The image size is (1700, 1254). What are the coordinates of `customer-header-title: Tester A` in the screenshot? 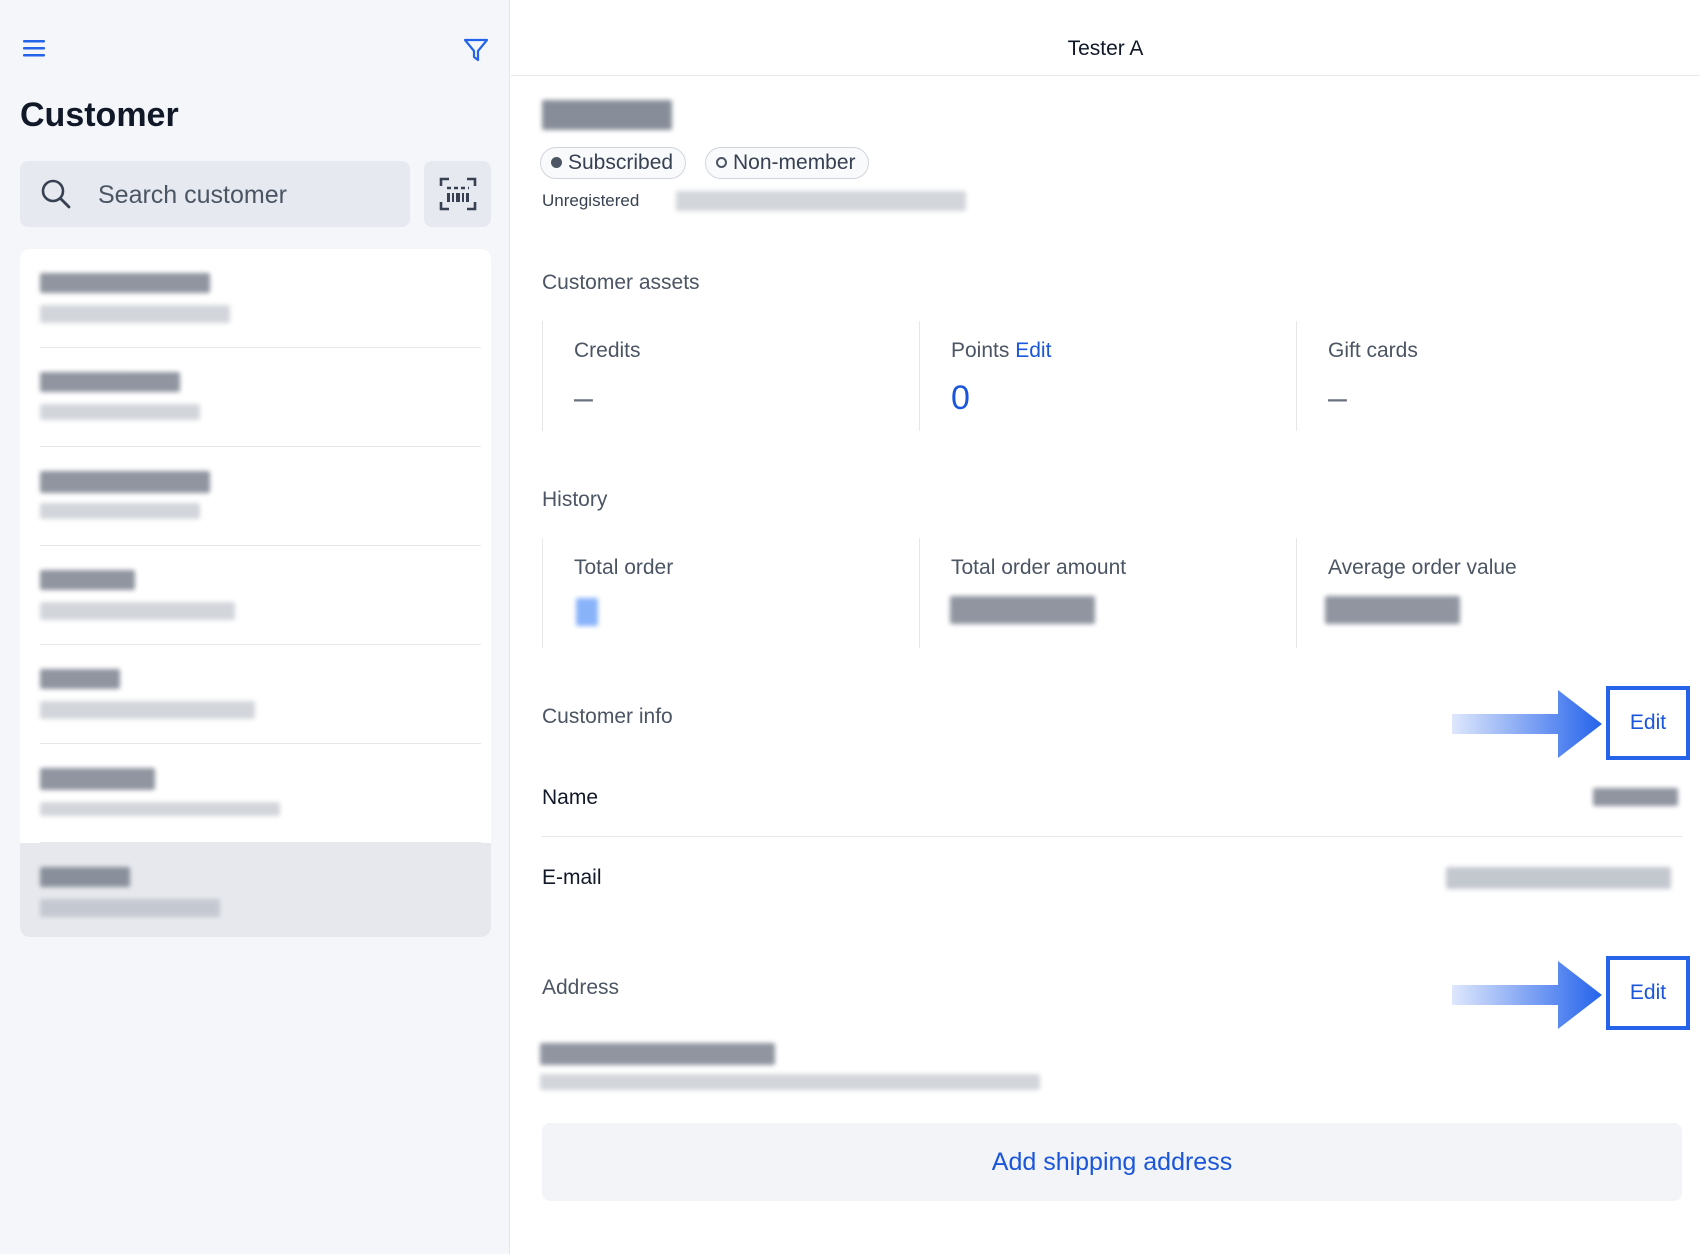 It's located at (1105, 48).